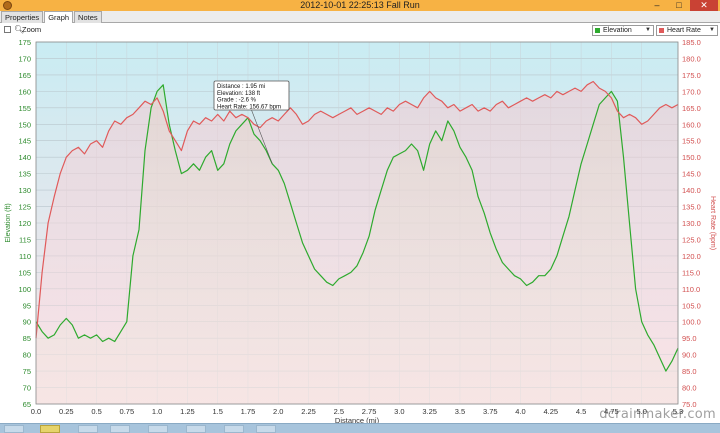 This screenshot has width=720, height=433. What do you see at coordinates (691, 207) in the screenshot?
I see `y-right-tick-label: 135.0` at bounding box center [691, 207].